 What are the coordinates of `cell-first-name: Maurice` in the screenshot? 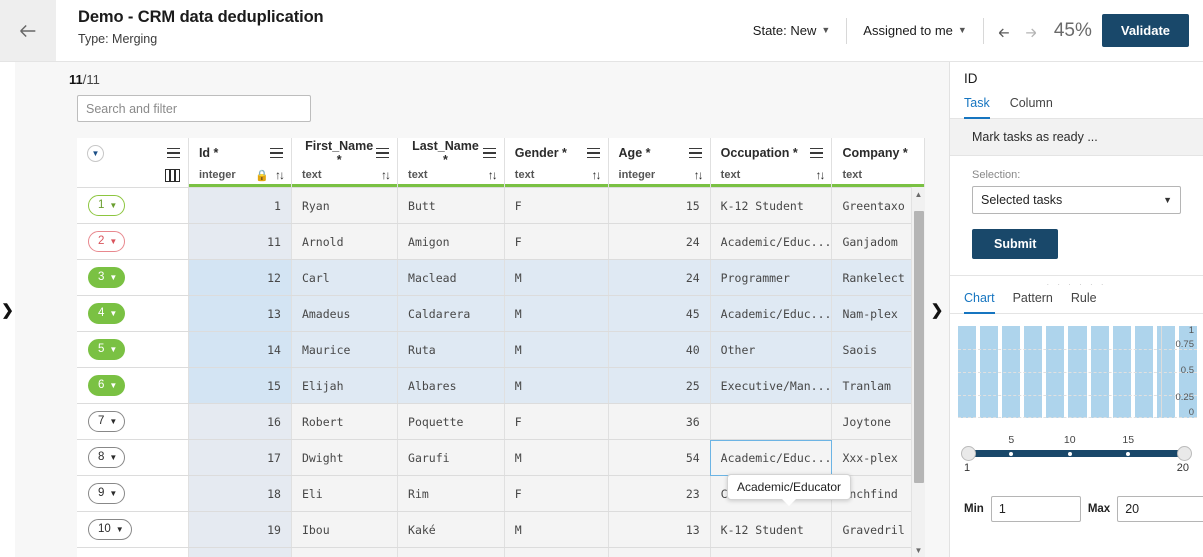 It's located at (345, 349).